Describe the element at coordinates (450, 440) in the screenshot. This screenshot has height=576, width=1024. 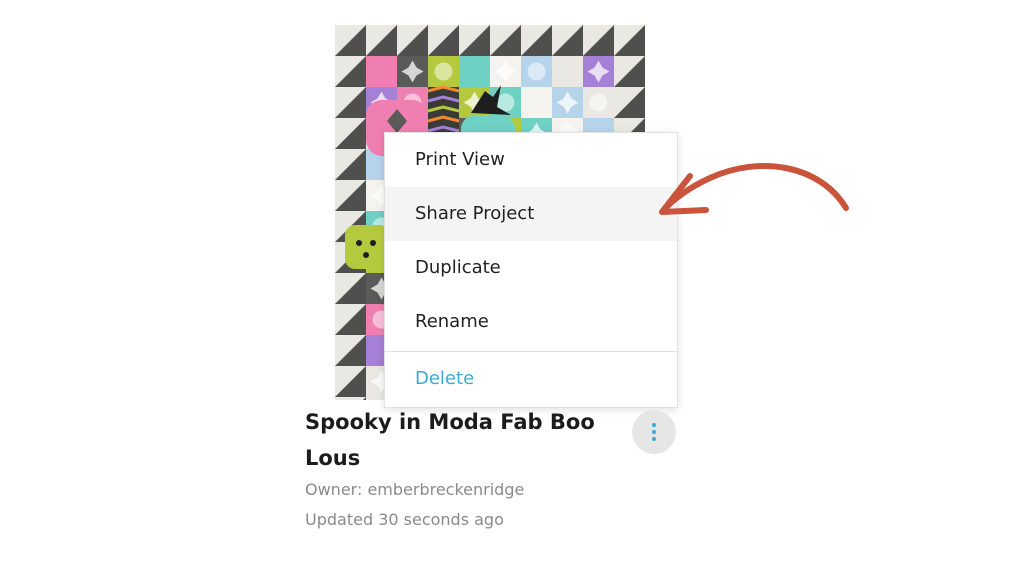
I see `project-title: Spooky in Moda Fab Boo Lous` at that location.